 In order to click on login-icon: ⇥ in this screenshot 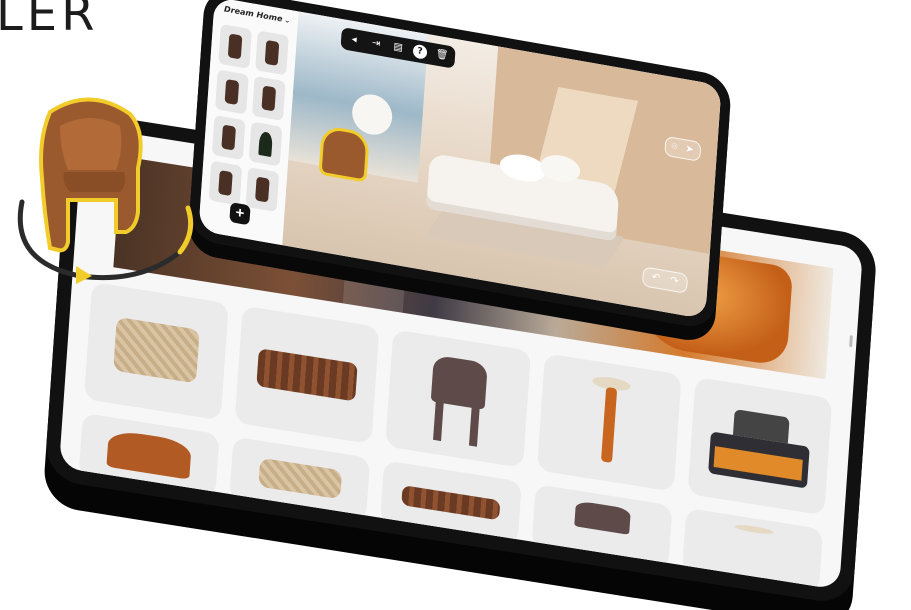, I will do `click(376, 44)`.